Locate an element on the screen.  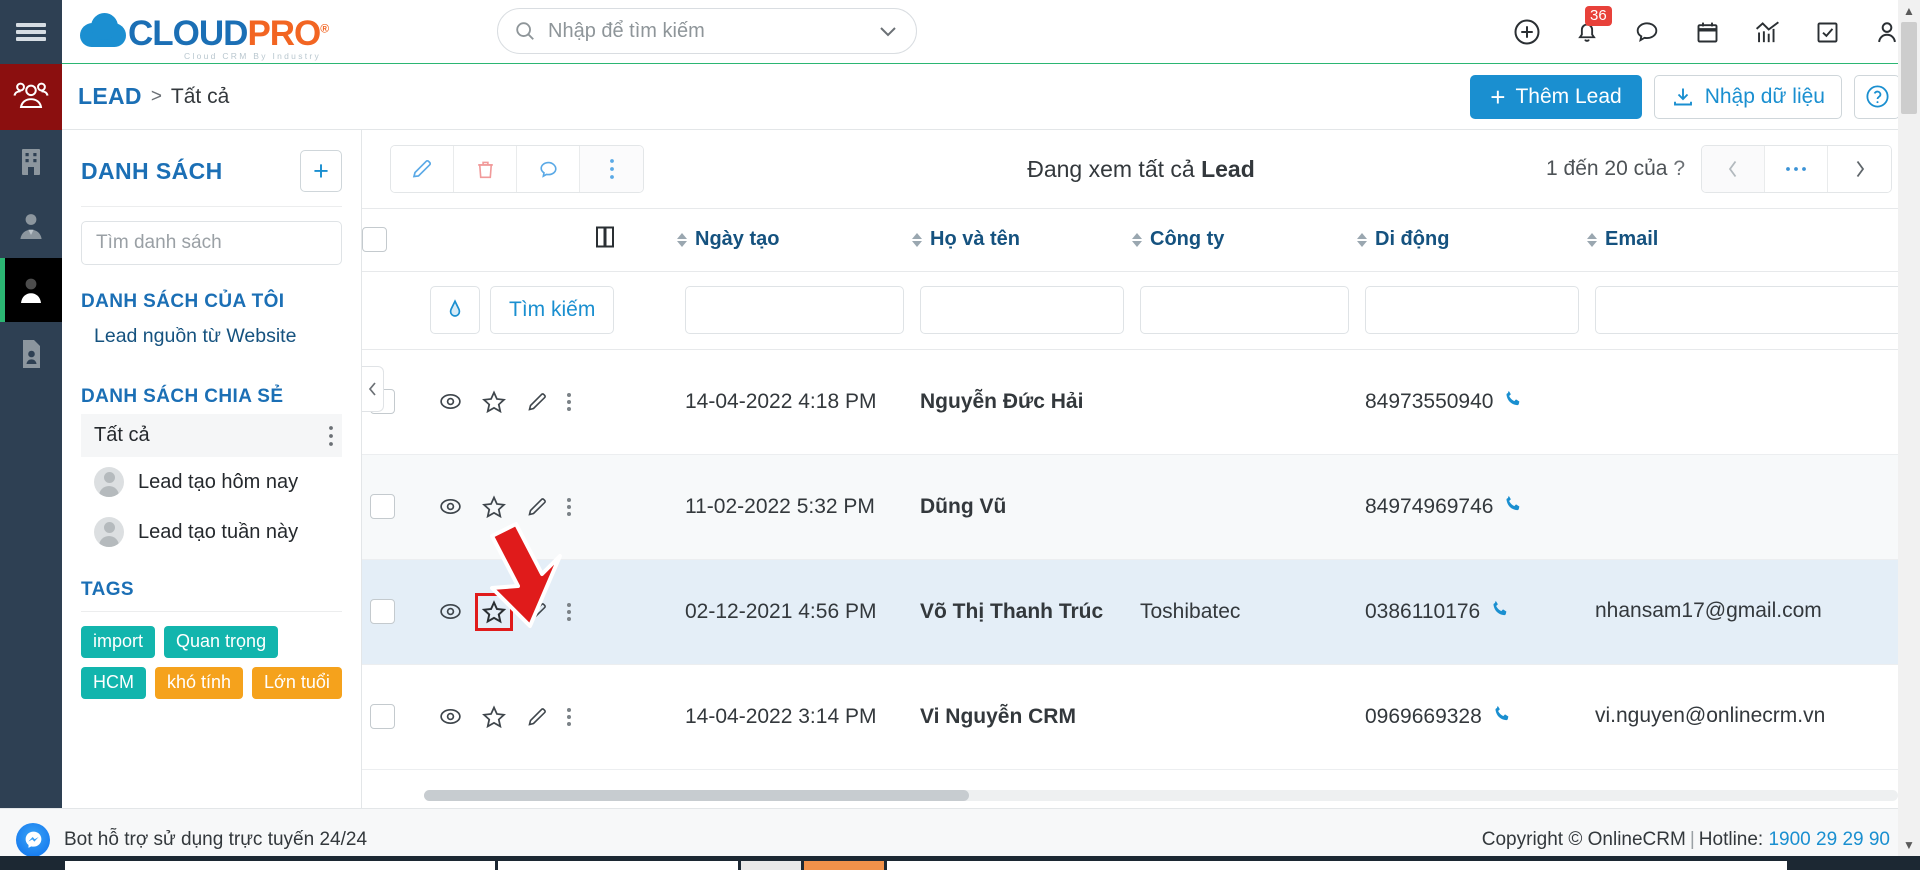
list-item-menu-icon is located at coordinates (331, 436).